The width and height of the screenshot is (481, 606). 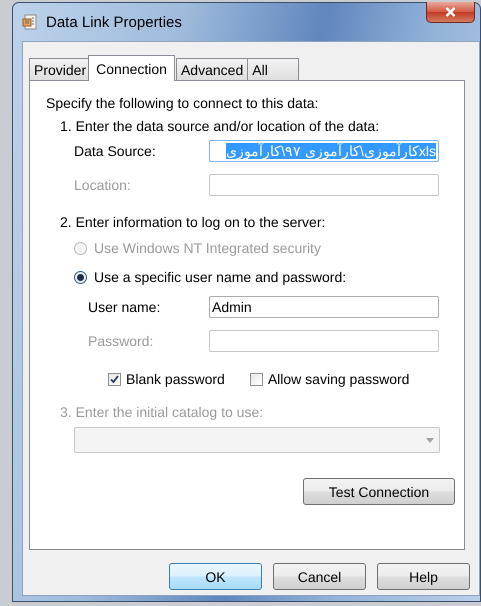 I want to click on checkbox-label: Allow saving password, so click(x=339, y=379).